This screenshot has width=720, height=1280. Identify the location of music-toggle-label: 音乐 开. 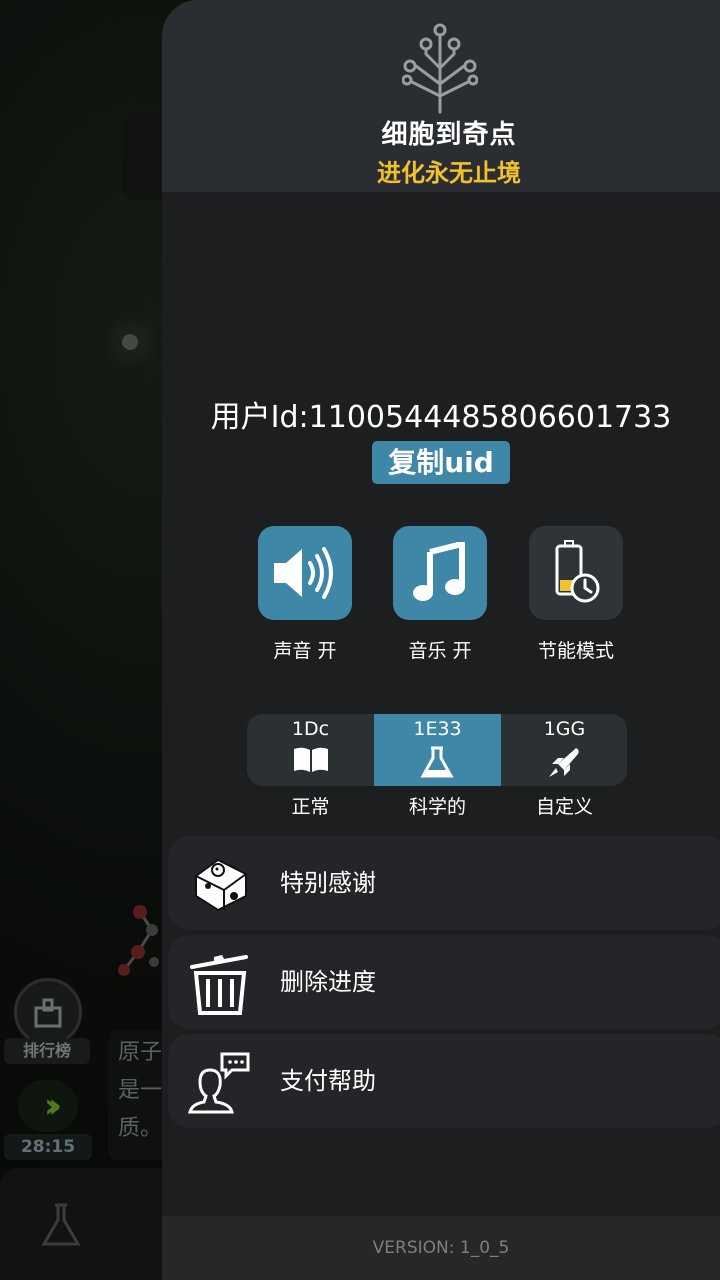
(440, 651).